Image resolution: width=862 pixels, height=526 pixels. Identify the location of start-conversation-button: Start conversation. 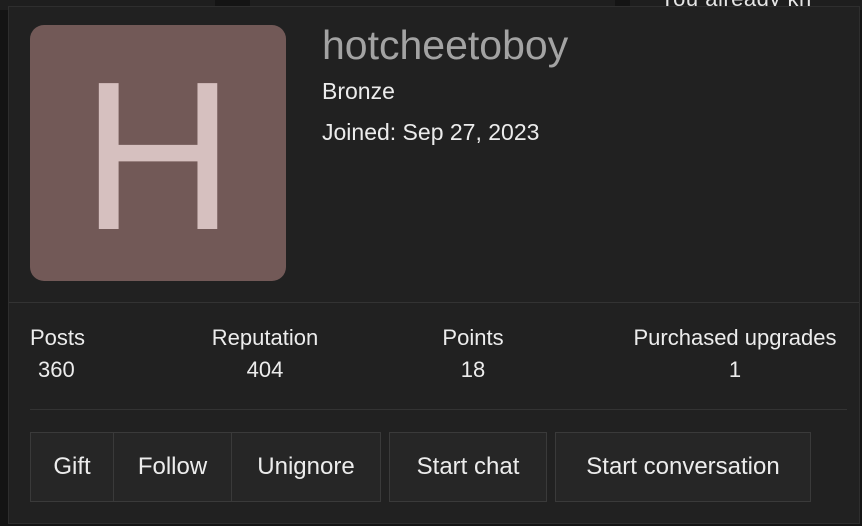
(683, 467).